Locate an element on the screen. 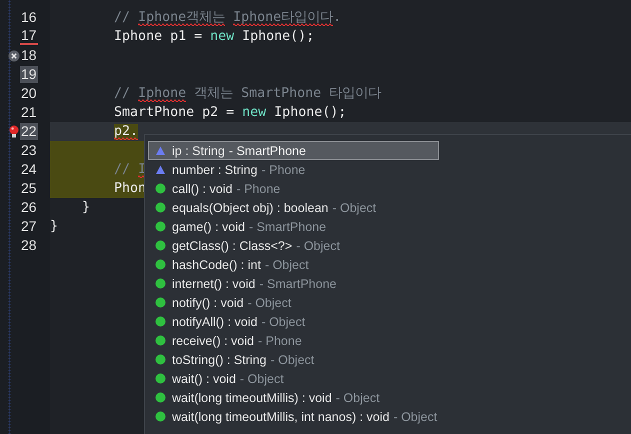 The height and width of the screenshot is (434, 631). completion-item: toString() : String - Object is located at coordinates (293, 359).